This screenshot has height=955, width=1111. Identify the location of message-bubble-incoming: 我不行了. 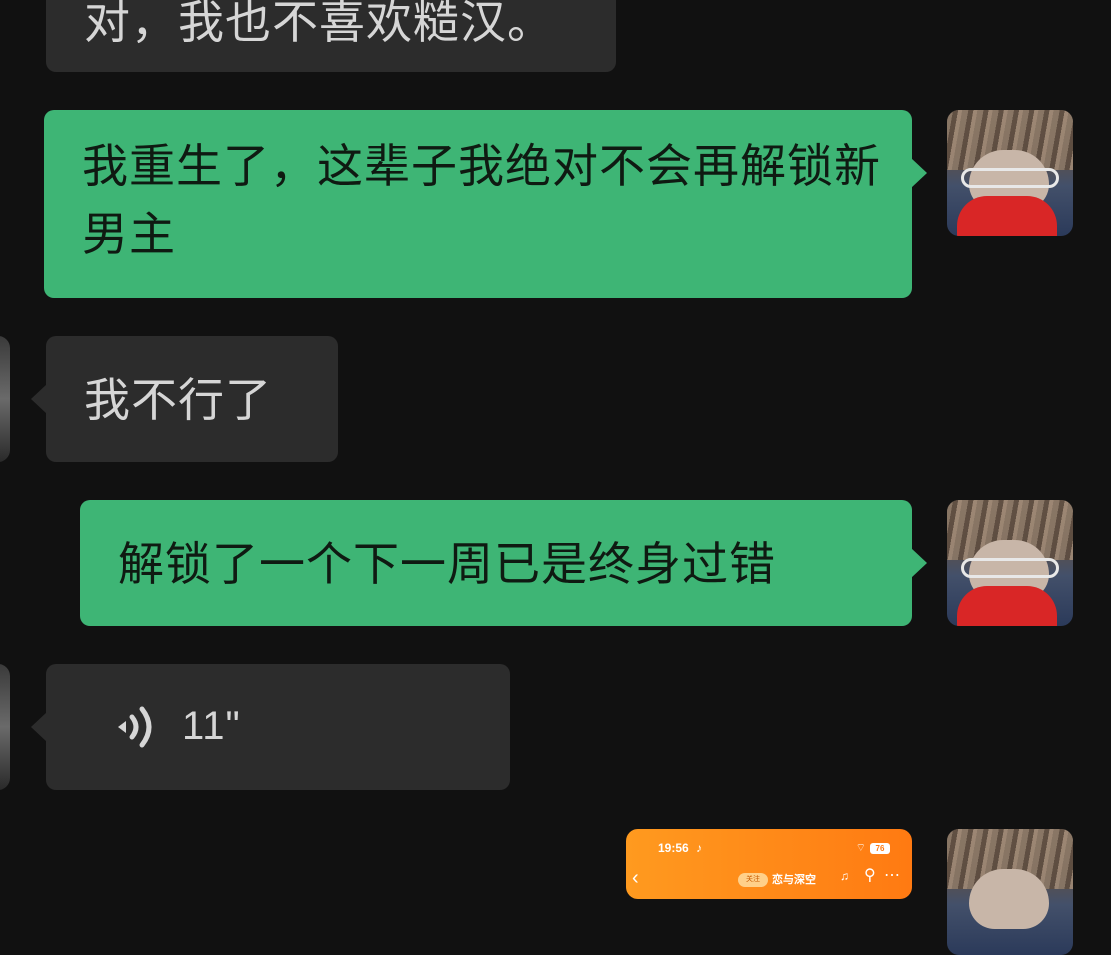
(192, 399).